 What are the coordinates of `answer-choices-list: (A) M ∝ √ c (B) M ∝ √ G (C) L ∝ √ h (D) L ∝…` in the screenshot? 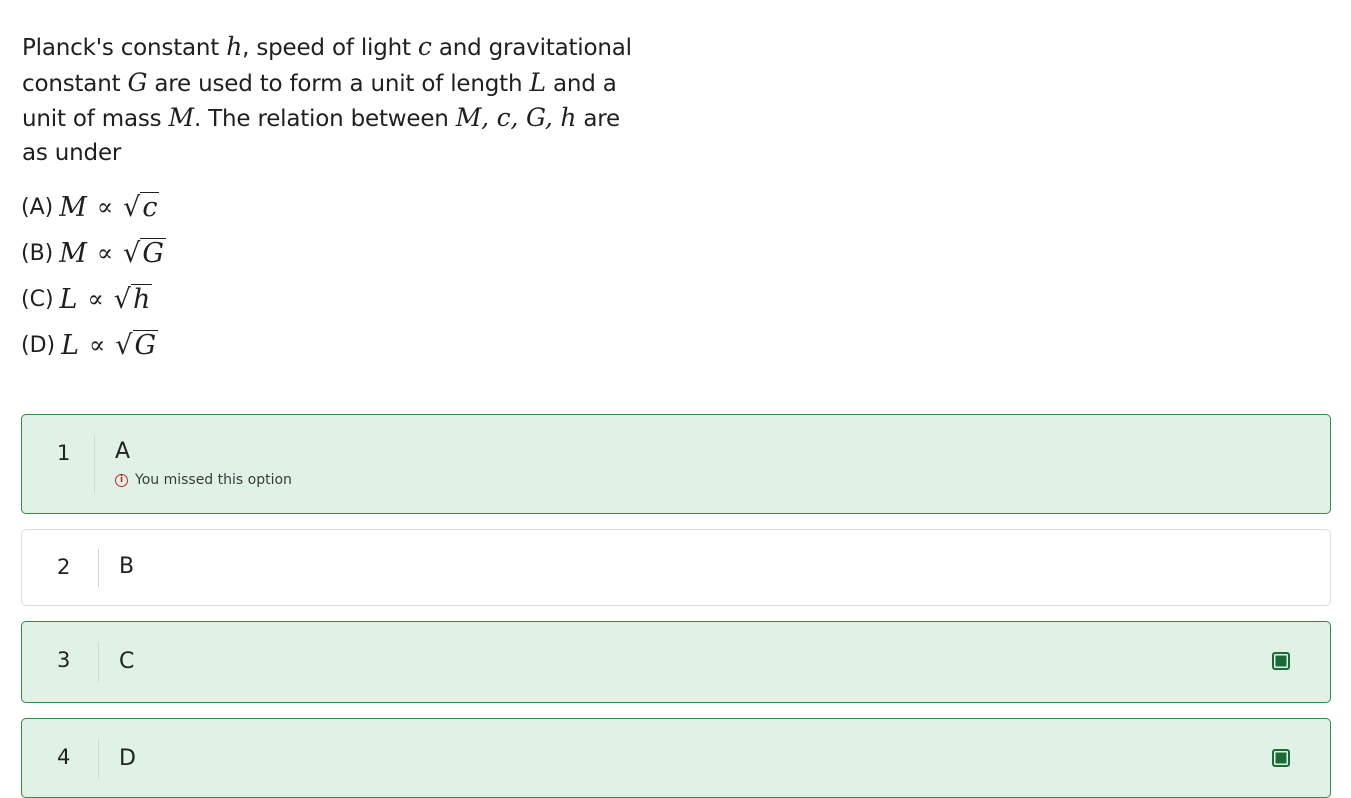 It's located at (93, 276).